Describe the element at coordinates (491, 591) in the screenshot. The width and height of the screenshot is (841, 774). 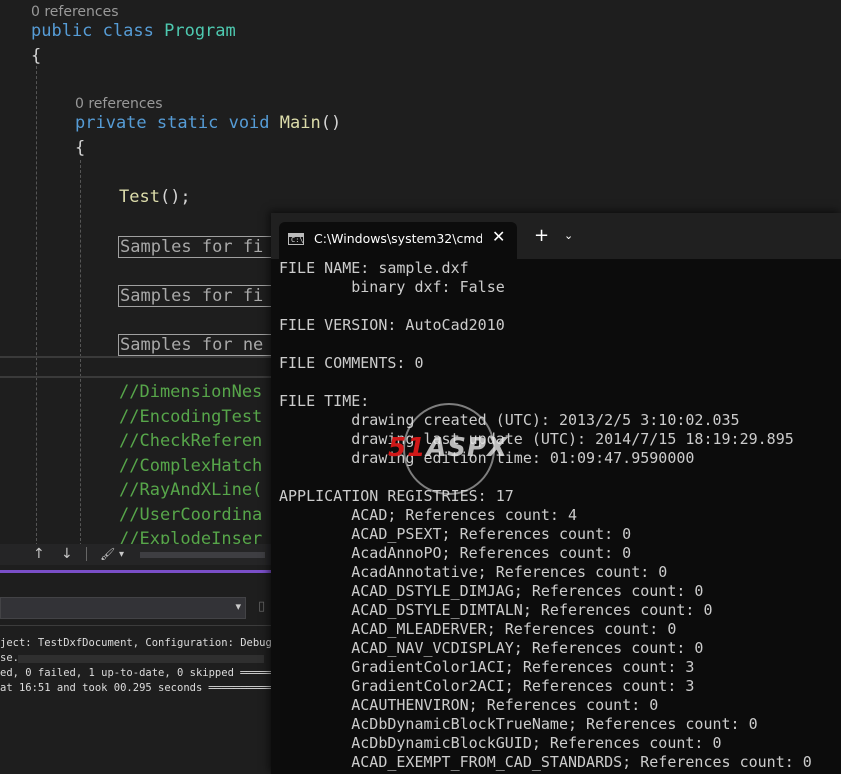
I see `terminal-line: ACAD_DSTYLE_DIMJAG; References count: 0` at that location.